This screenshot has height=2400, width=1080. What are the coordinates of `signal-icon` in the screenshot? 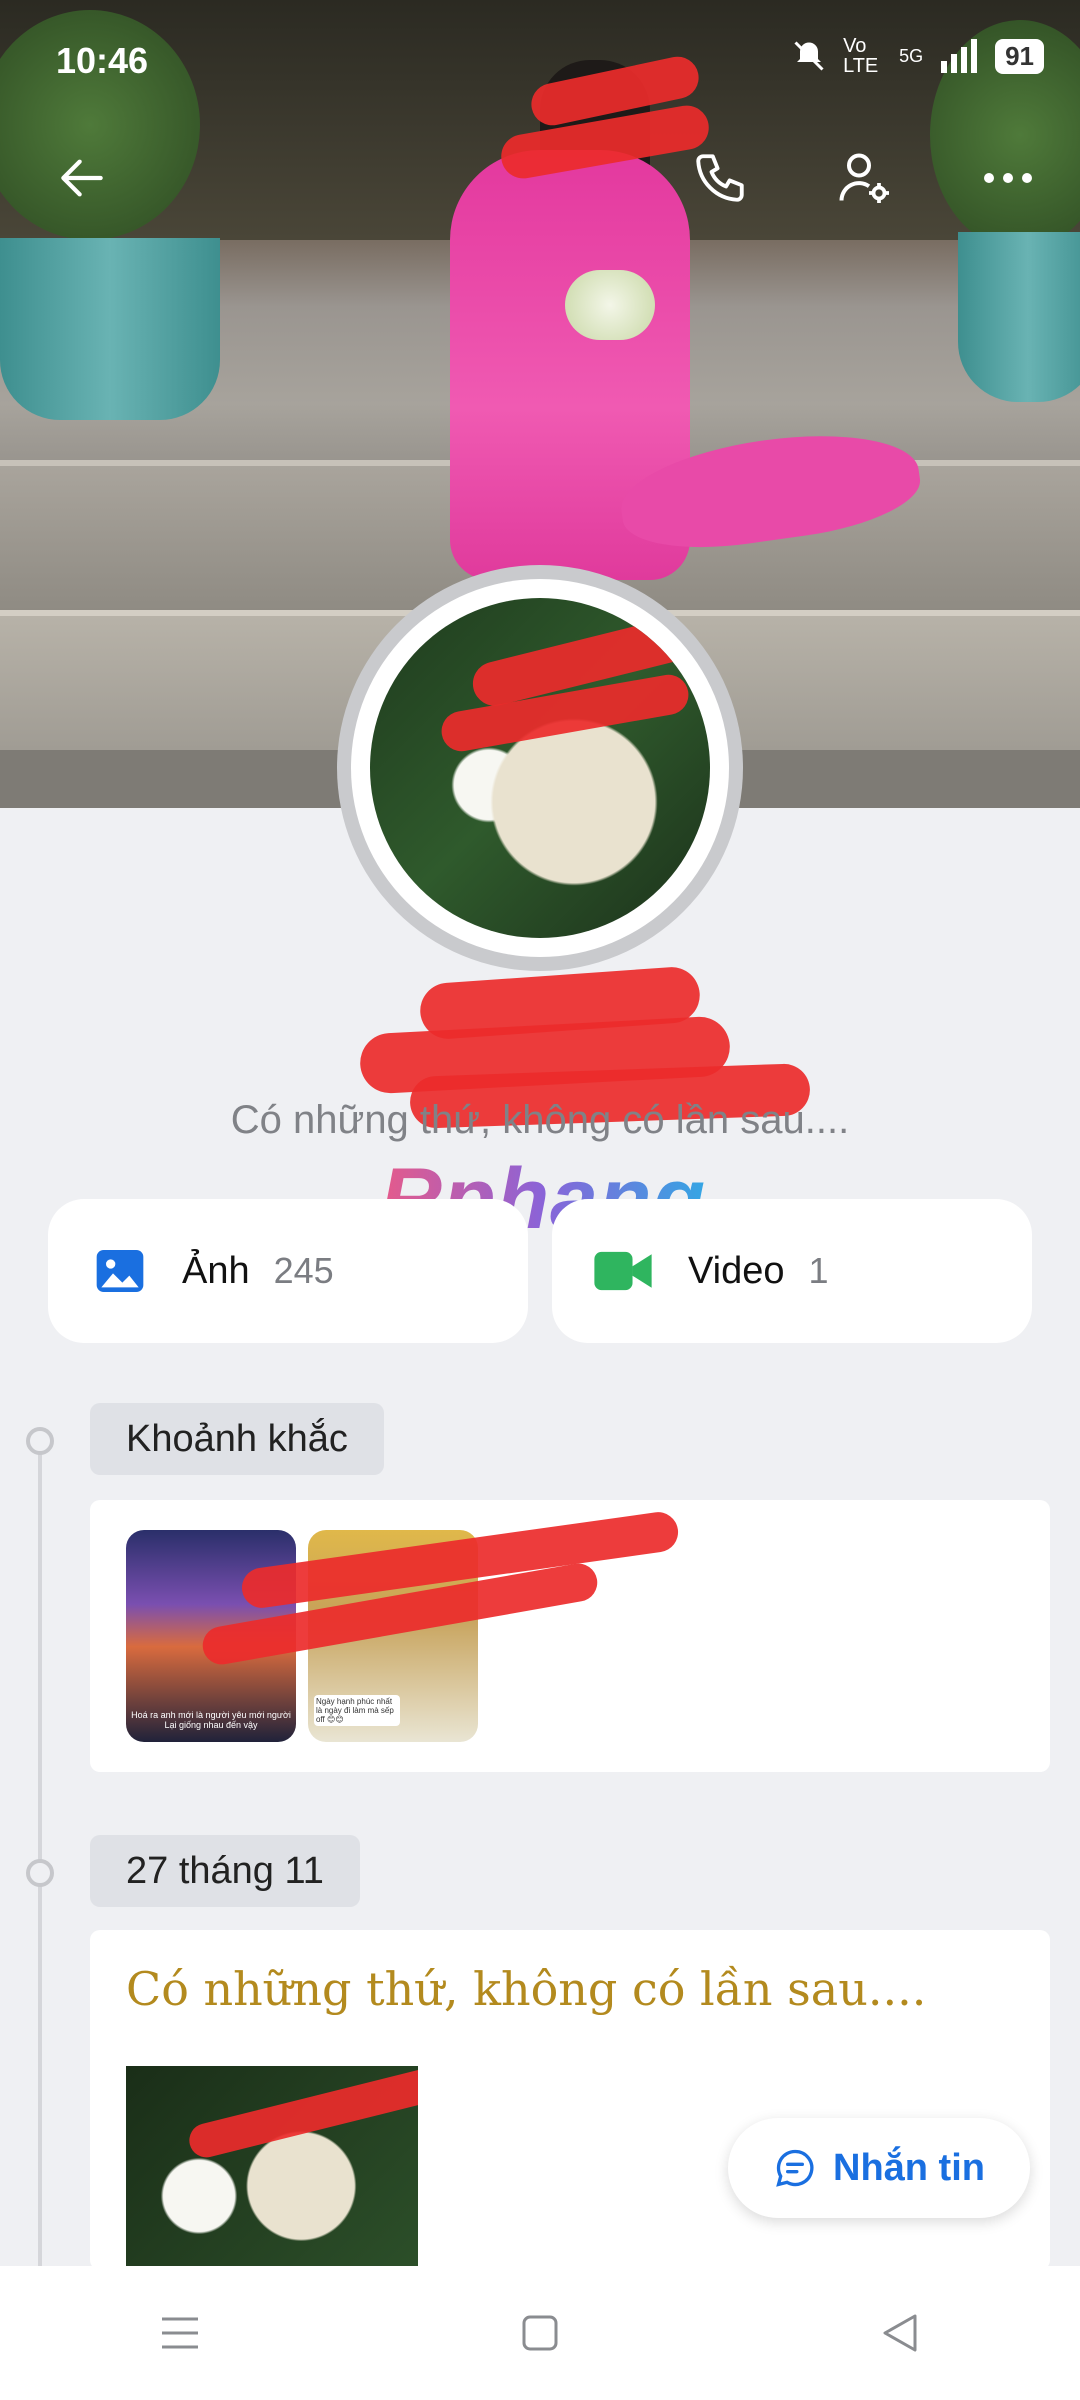 It's located at (959, 56).